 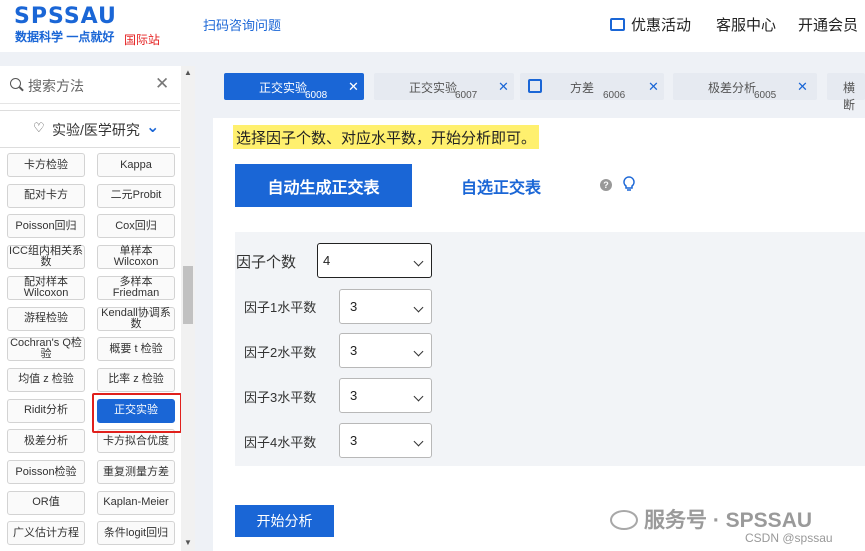 I want to click on method-button: 条件logit回归, so click(x=136, y=533).